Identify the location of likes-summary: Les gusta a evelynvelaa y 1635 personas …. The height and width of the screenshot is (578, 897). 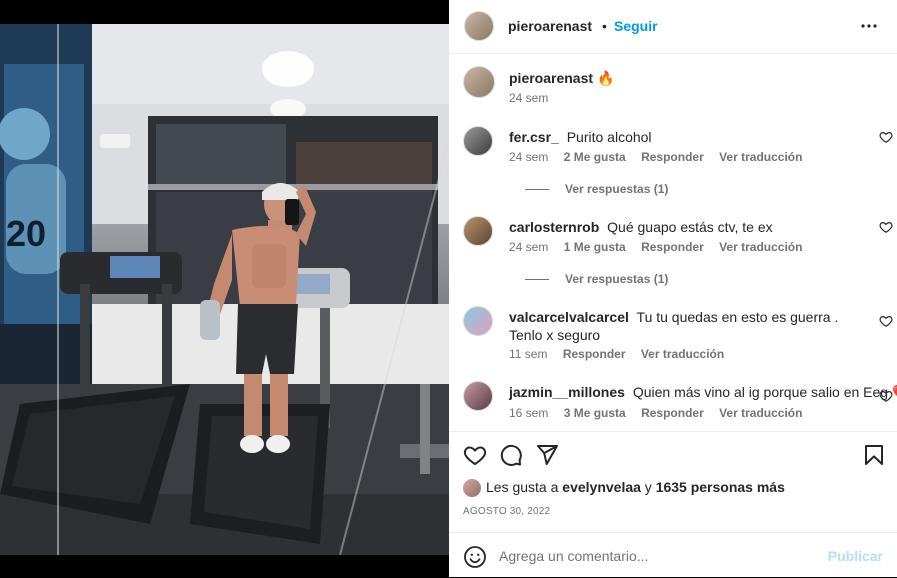
(624, 488).